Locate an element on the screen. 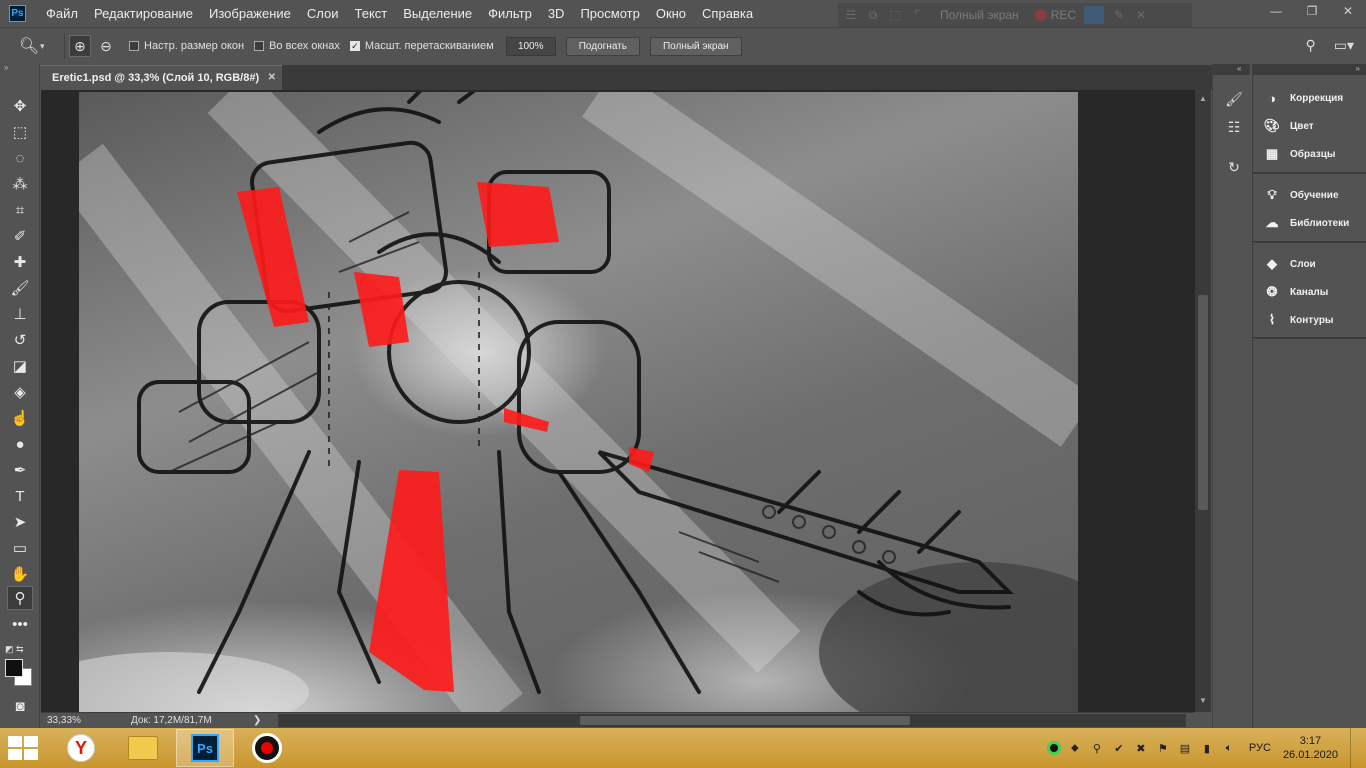 This screenshot has width=1366, height=768. action-center-flag-icon: ⚑ is located at coordinates (1163, 748).